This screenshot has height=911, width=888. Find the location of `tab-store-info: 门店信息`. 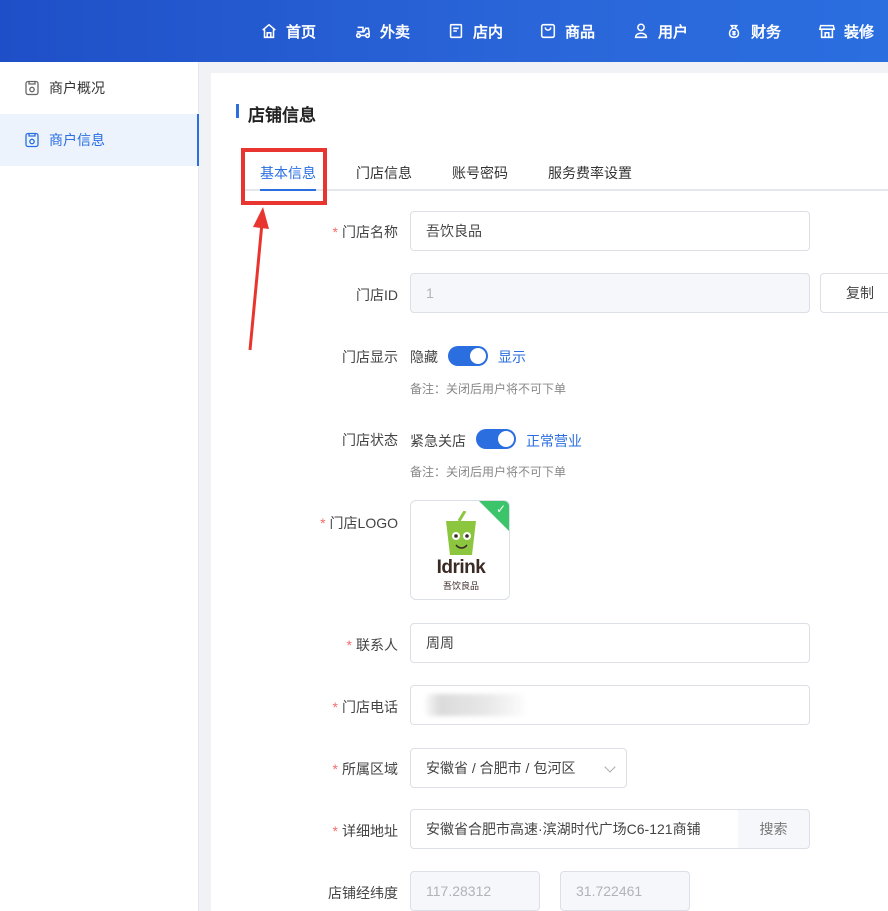

tab-store-info: 门店信息 is located at coordinates (384, 173).